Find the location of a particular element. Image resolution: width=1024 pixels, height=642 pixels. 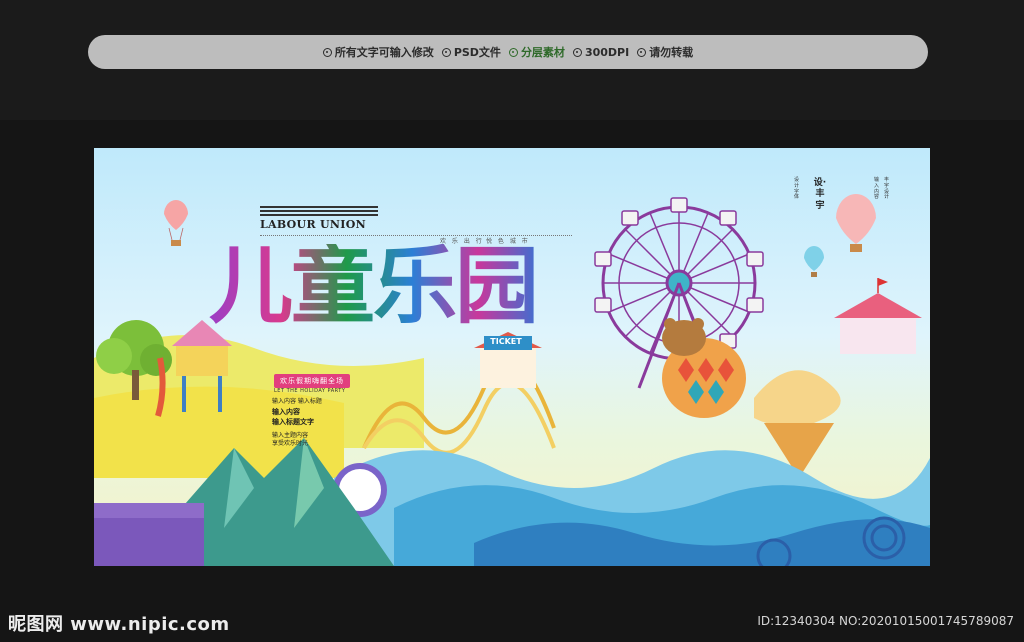

feature-label: 分层素材 is located at coordinates (542, 52).